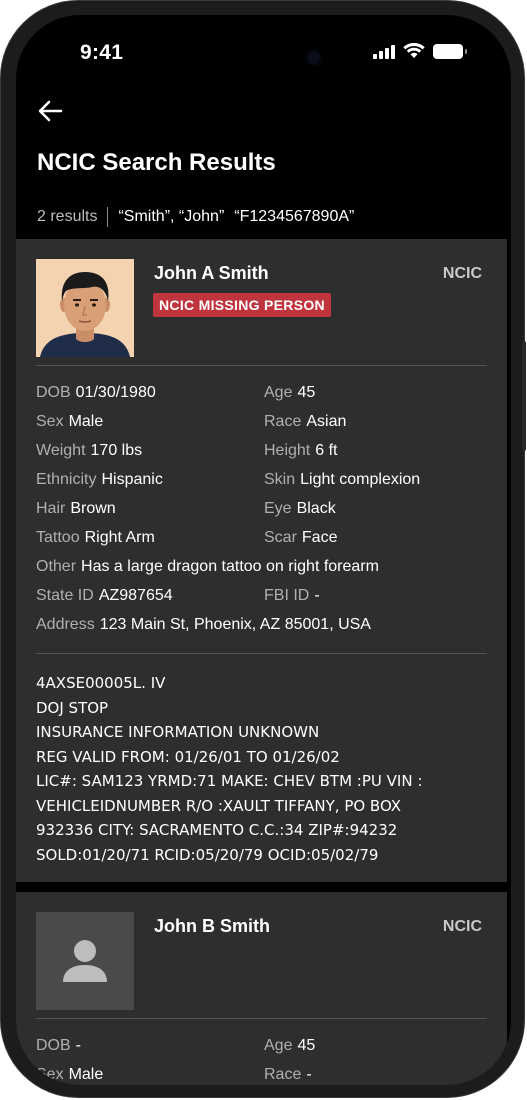  Describe the element at coordinates (115, 392) in the screenshot. I see `field-value: 01/30/1980` at that location.